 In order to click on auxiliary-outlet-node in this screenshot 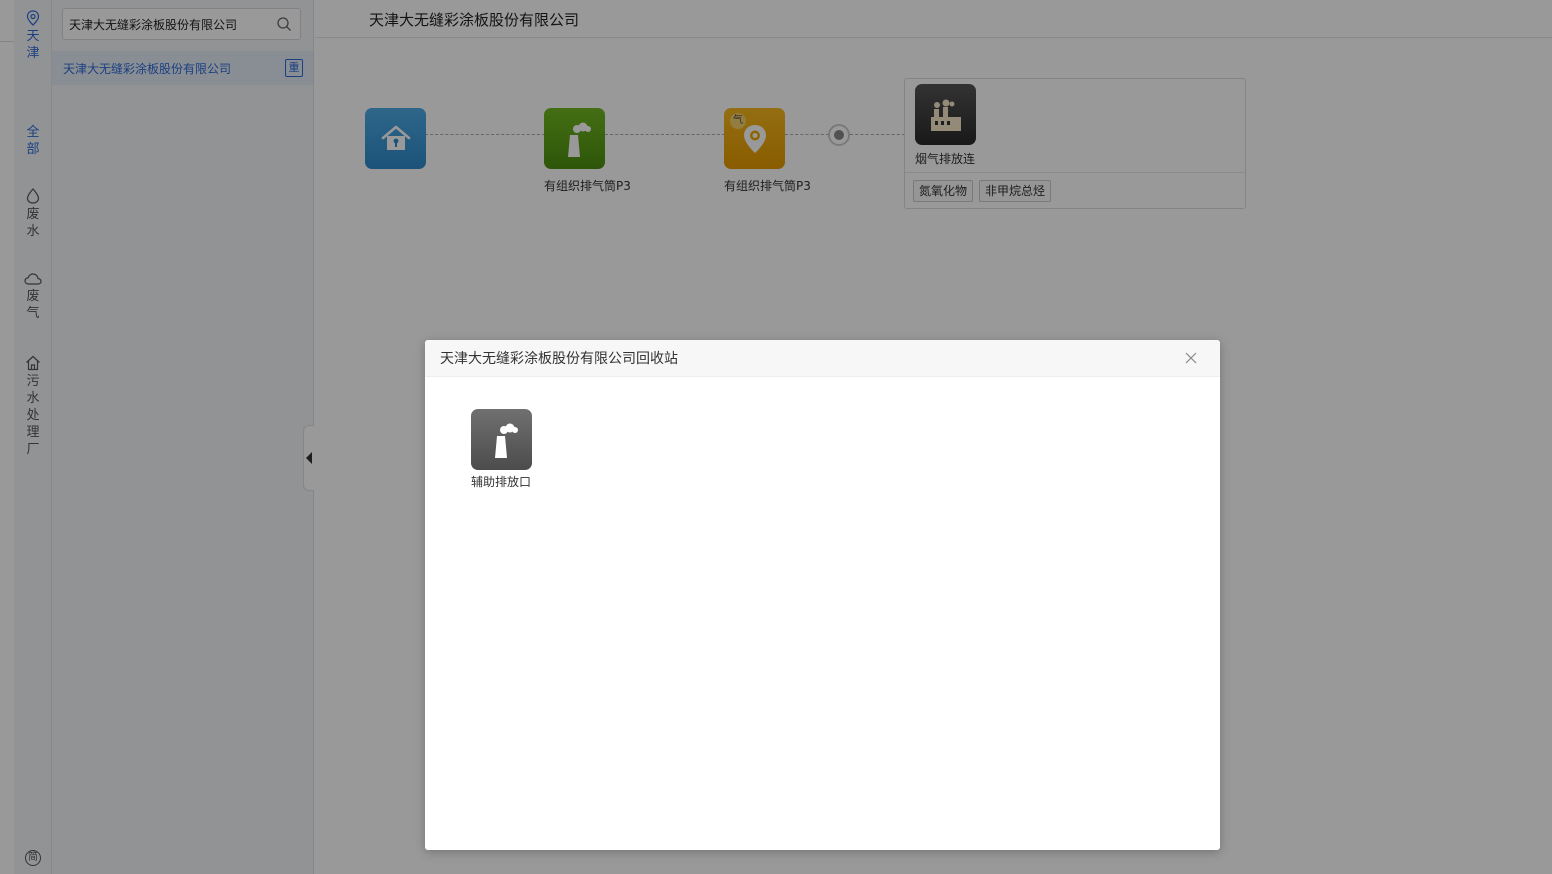, I will do `click(501, 439)`.